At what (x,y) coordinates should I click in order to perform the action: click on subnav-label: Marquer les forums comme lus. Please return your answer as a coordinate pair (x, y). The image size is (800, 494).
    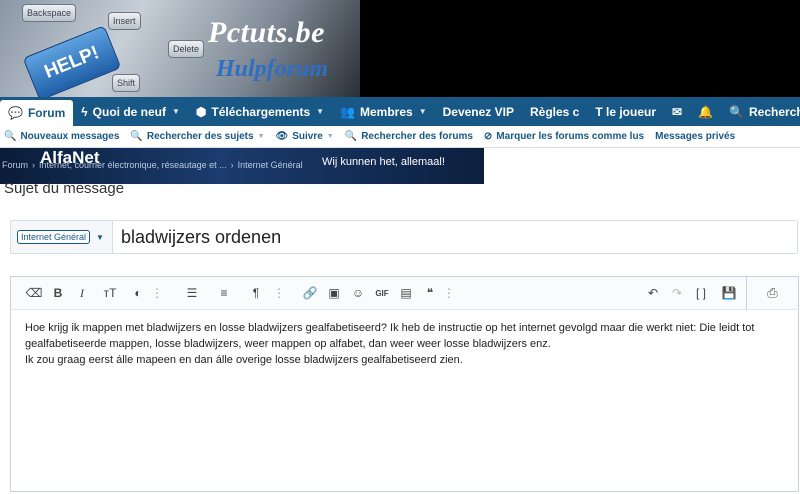
    Looking at the image, I should click on (570, 136).